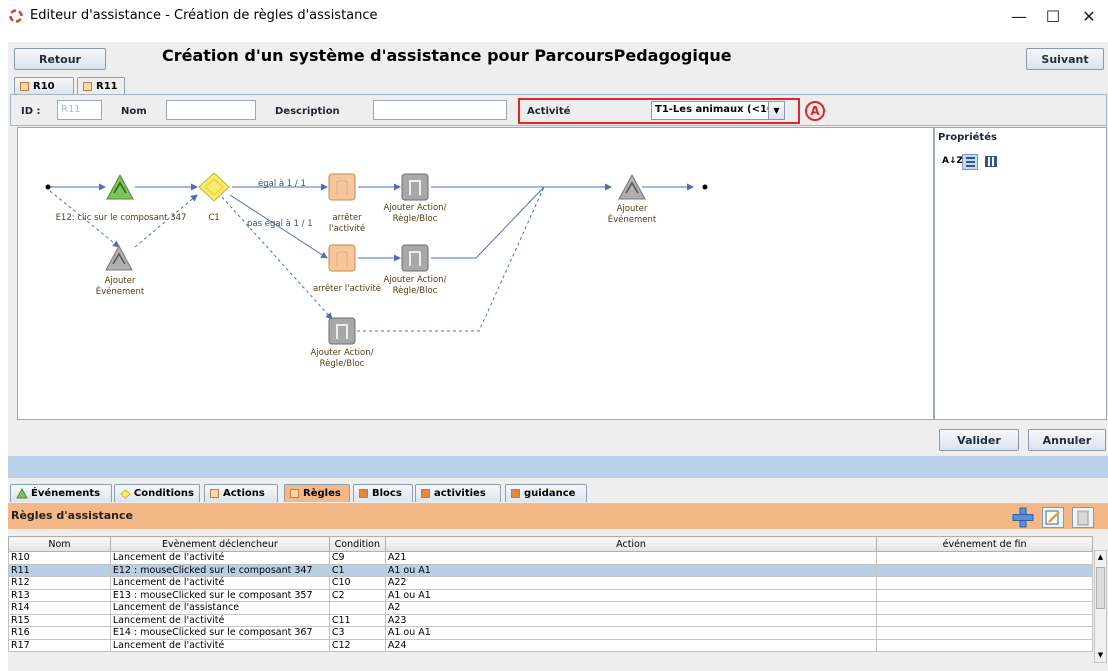 This screenshot has width=1108, height=671. I want to click on sort-alpha-icon: A↓Z, so click(952, 161).